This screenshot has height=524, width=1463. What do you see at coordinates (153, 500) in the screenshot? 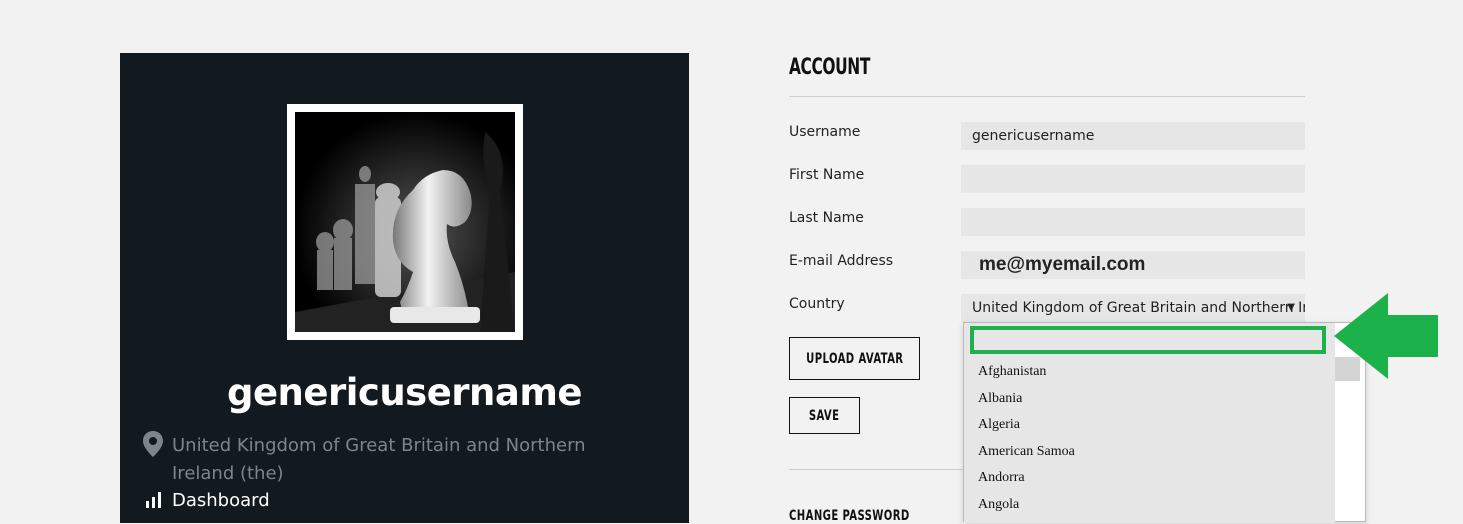
I see `bar-chart-icon` at bounding box center [153, 500].